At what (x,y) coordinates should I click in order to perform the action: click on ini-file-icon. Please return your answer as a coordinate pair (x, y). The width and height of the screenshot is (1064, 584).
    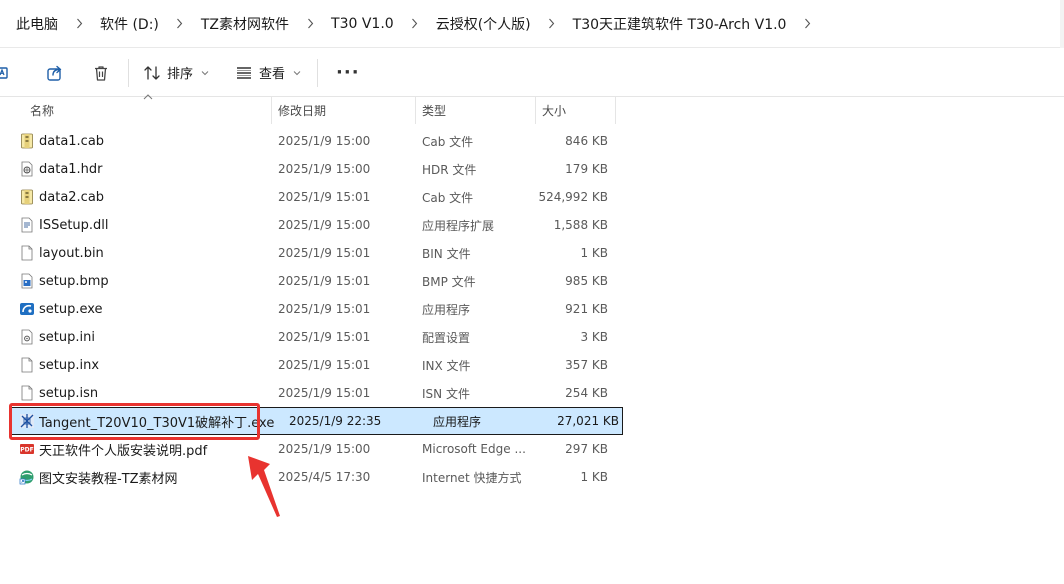
    Looking at the image, I should click on (27, 337).